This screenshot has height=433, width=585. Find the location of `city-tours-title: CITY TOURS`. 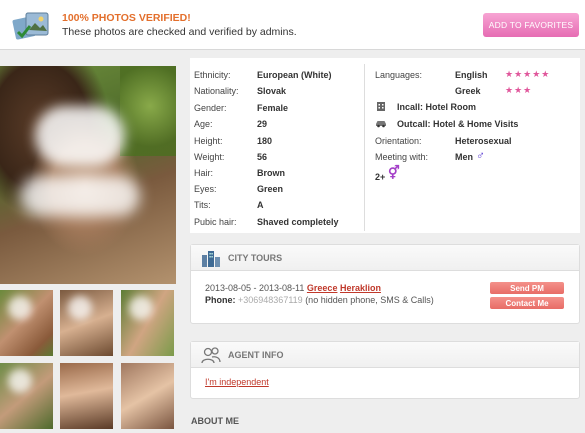

city-tours-title: CITY TOURS is located at coordinates (255, 258).